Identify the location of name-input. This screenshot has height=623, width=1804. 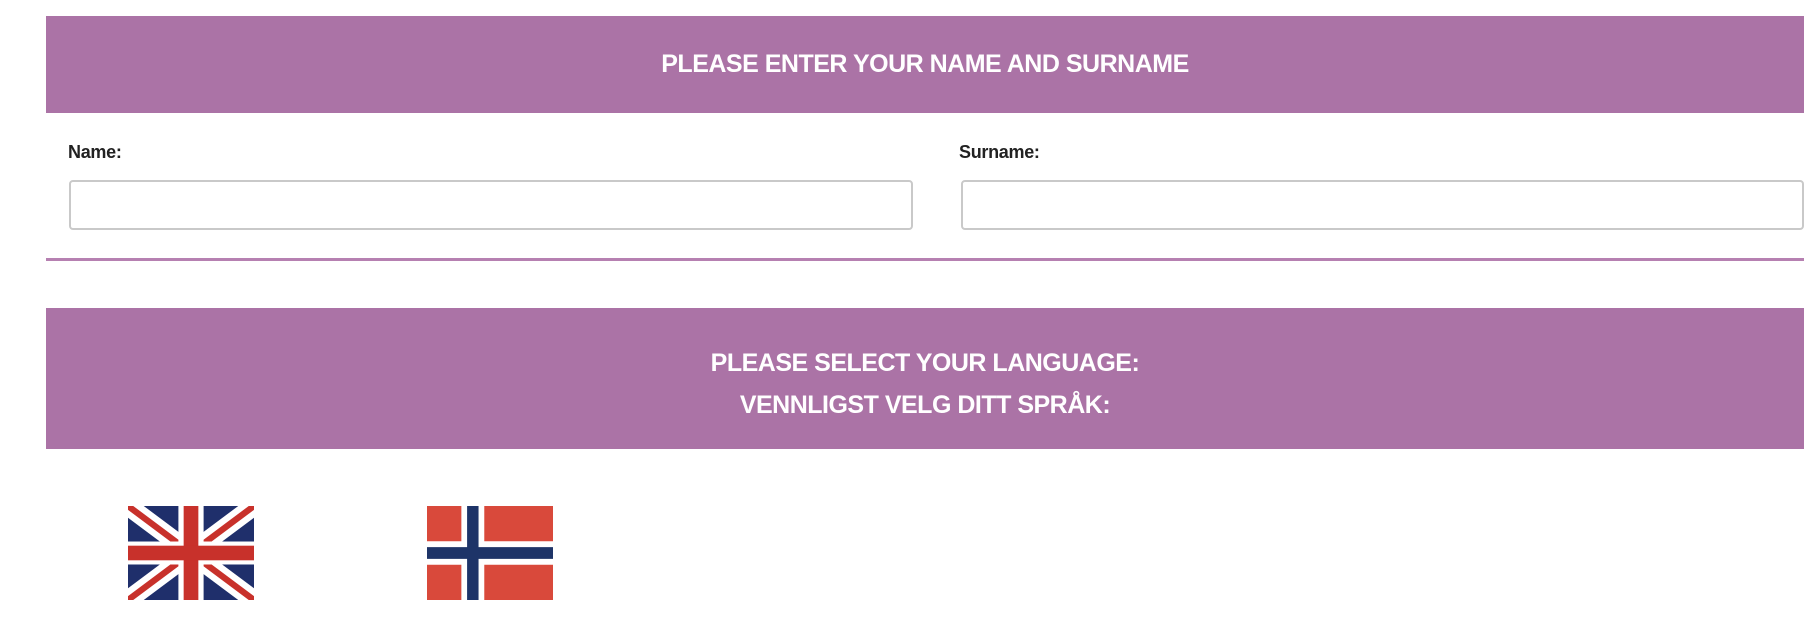
(491, 205).